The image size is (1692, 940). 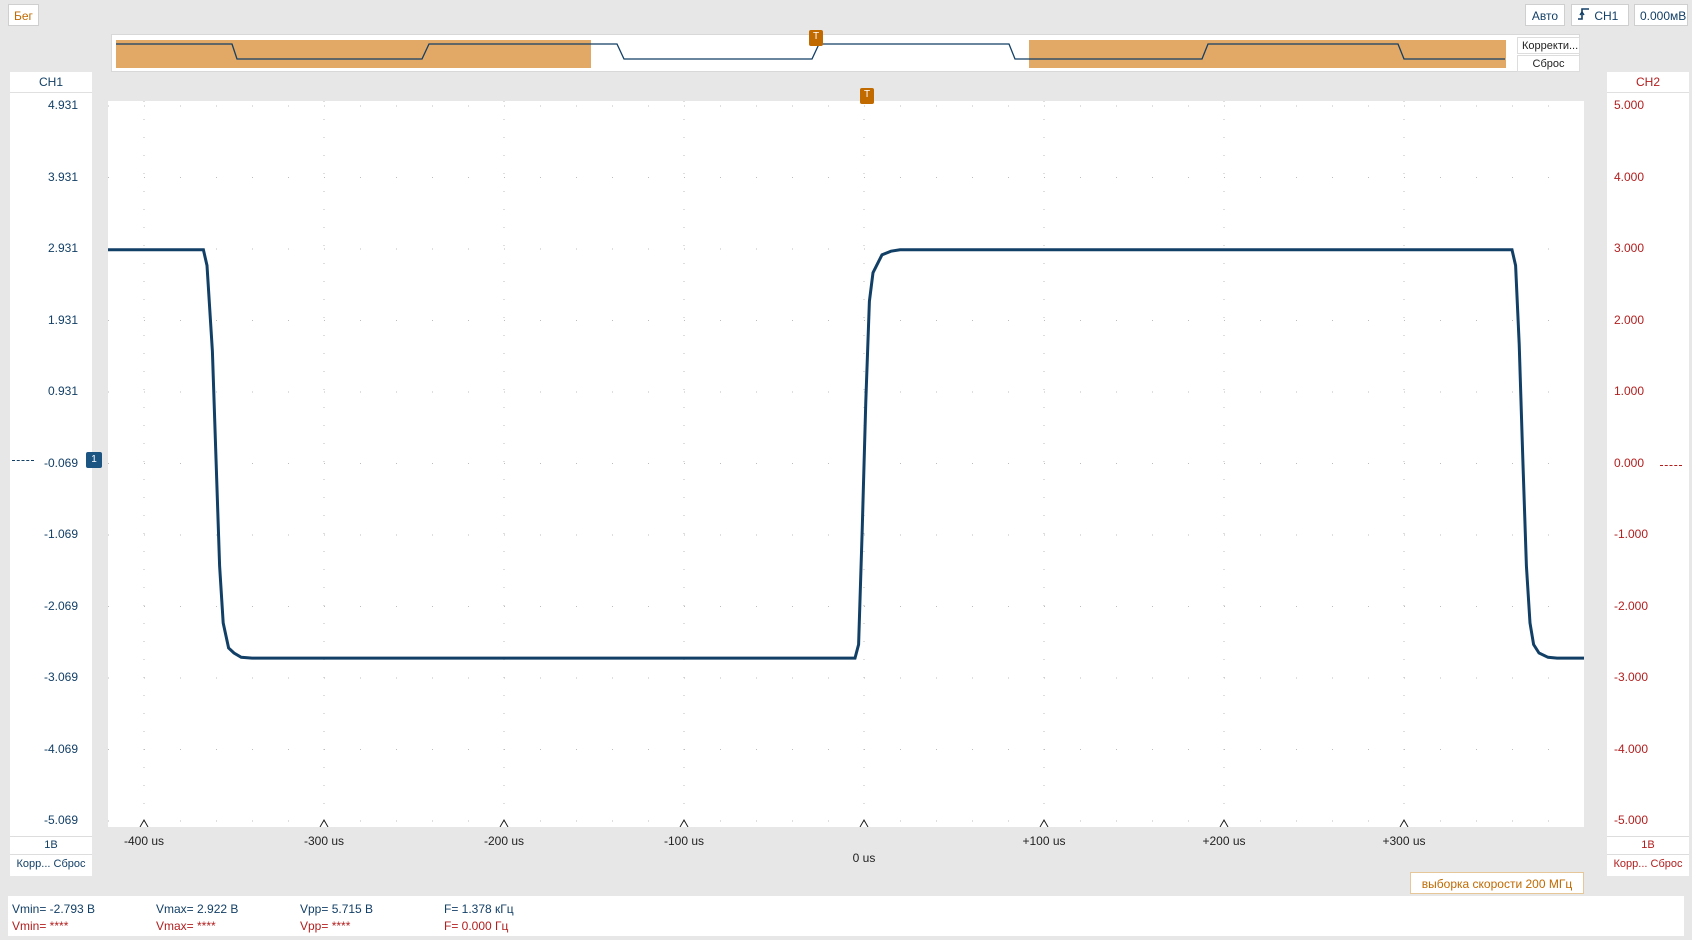 I want to click on ch2-vmax: Vmax= ****, so click(x=186, y=926).